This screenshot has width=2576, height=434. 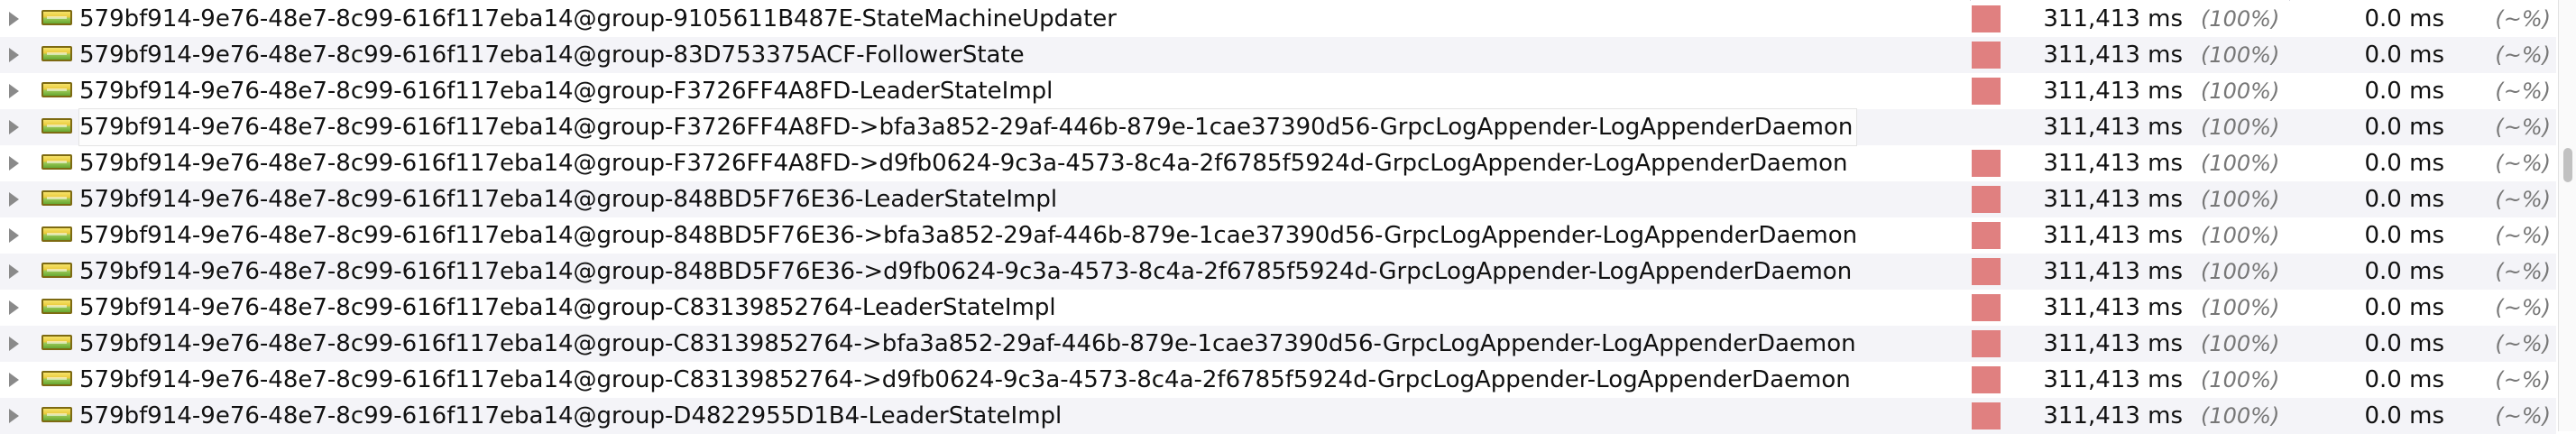 I want to click on scrollbar-thumb, so click(x=2568, y=165).